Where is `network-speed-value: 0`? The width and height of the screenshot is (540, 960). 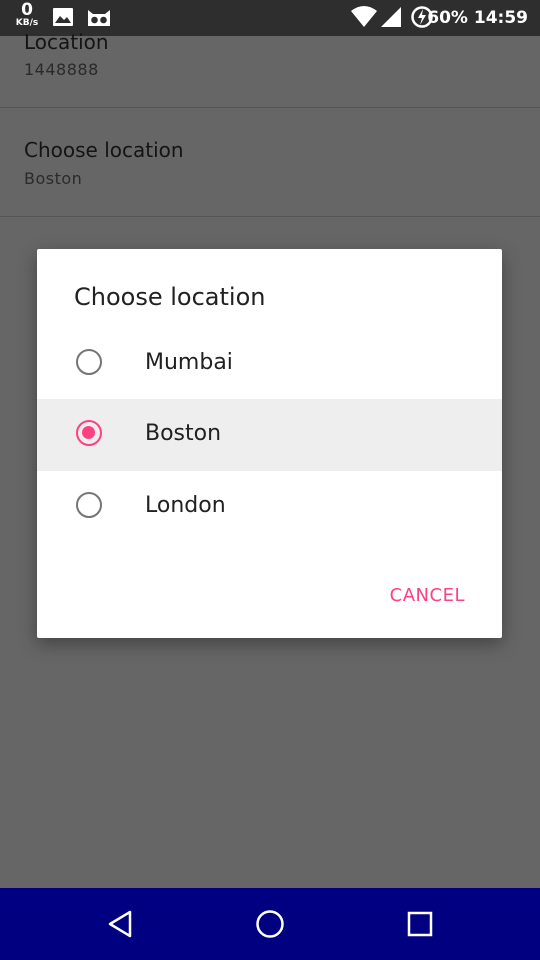
network-speed-value: 0 is located at coordinates (27, 10).